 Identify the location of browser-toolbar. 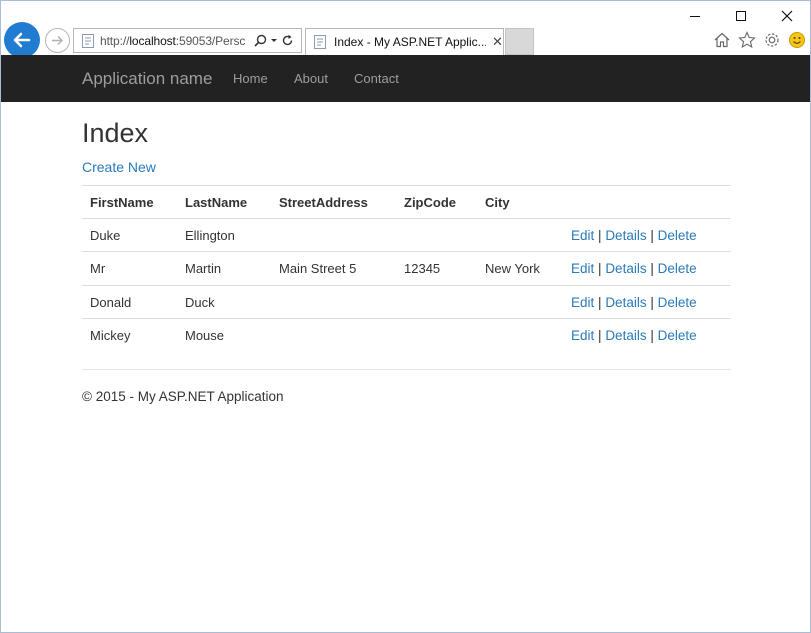
(760, 40).